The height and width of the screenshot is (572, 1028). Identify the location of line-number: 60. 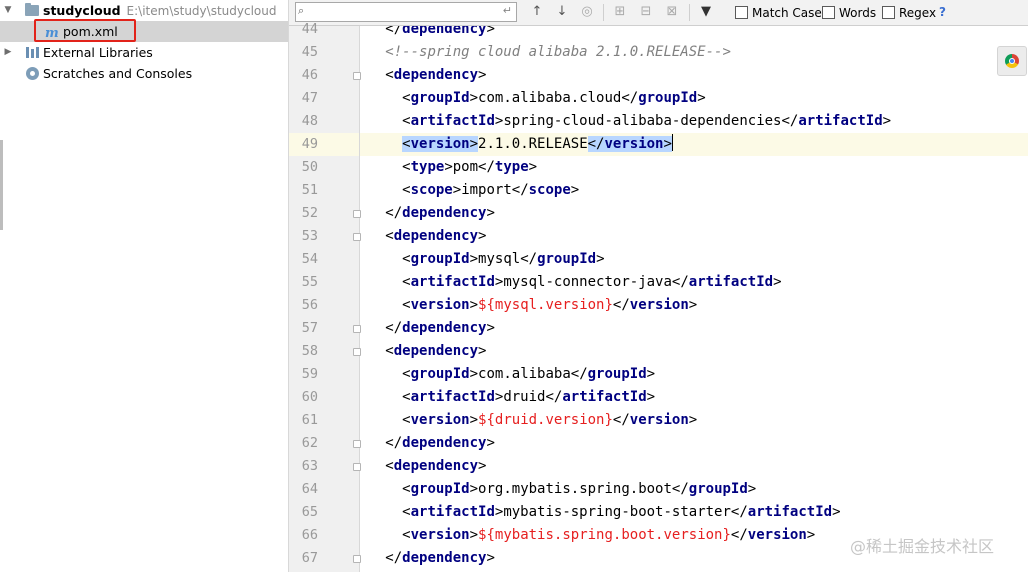
(309, 397).